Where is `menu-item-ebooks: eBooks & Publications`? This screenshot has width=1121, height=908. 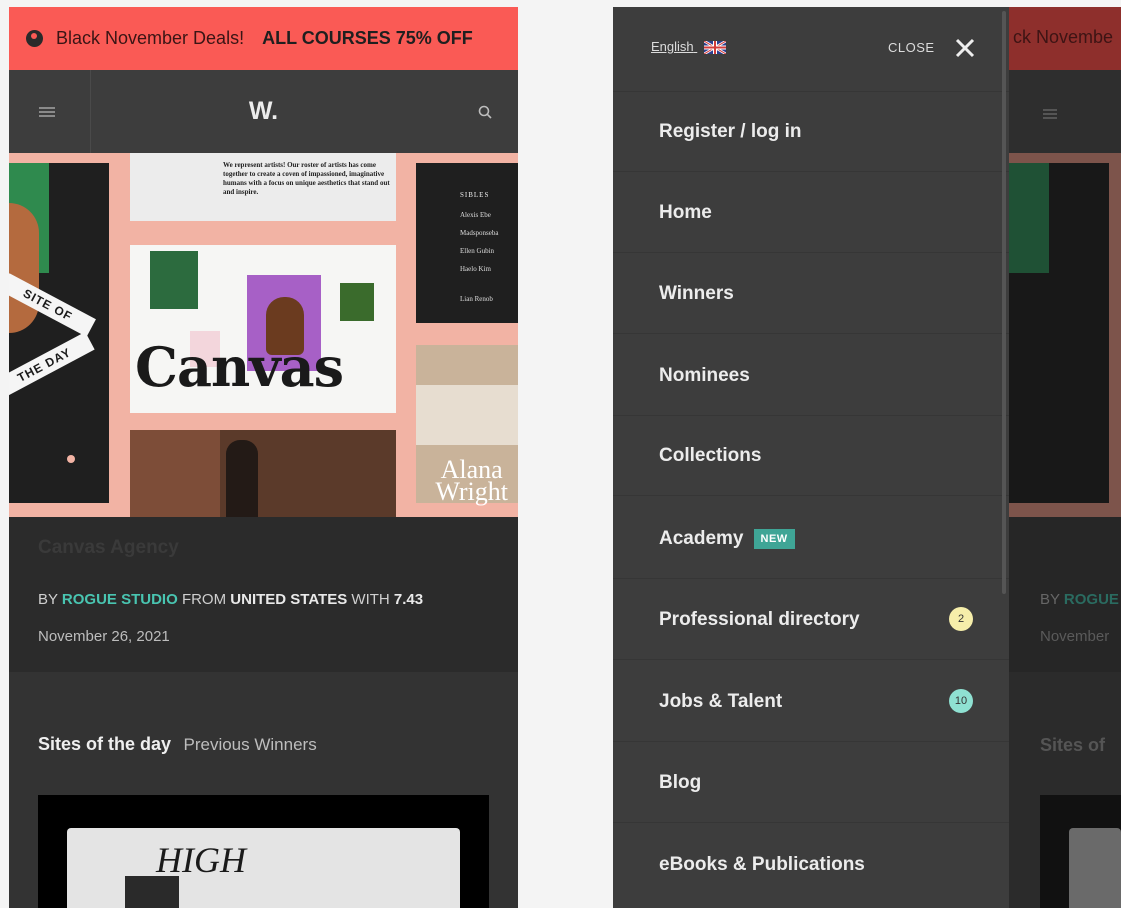 menu-item-ebooks: eBooks & Publications is located at coordinates (811, 864).